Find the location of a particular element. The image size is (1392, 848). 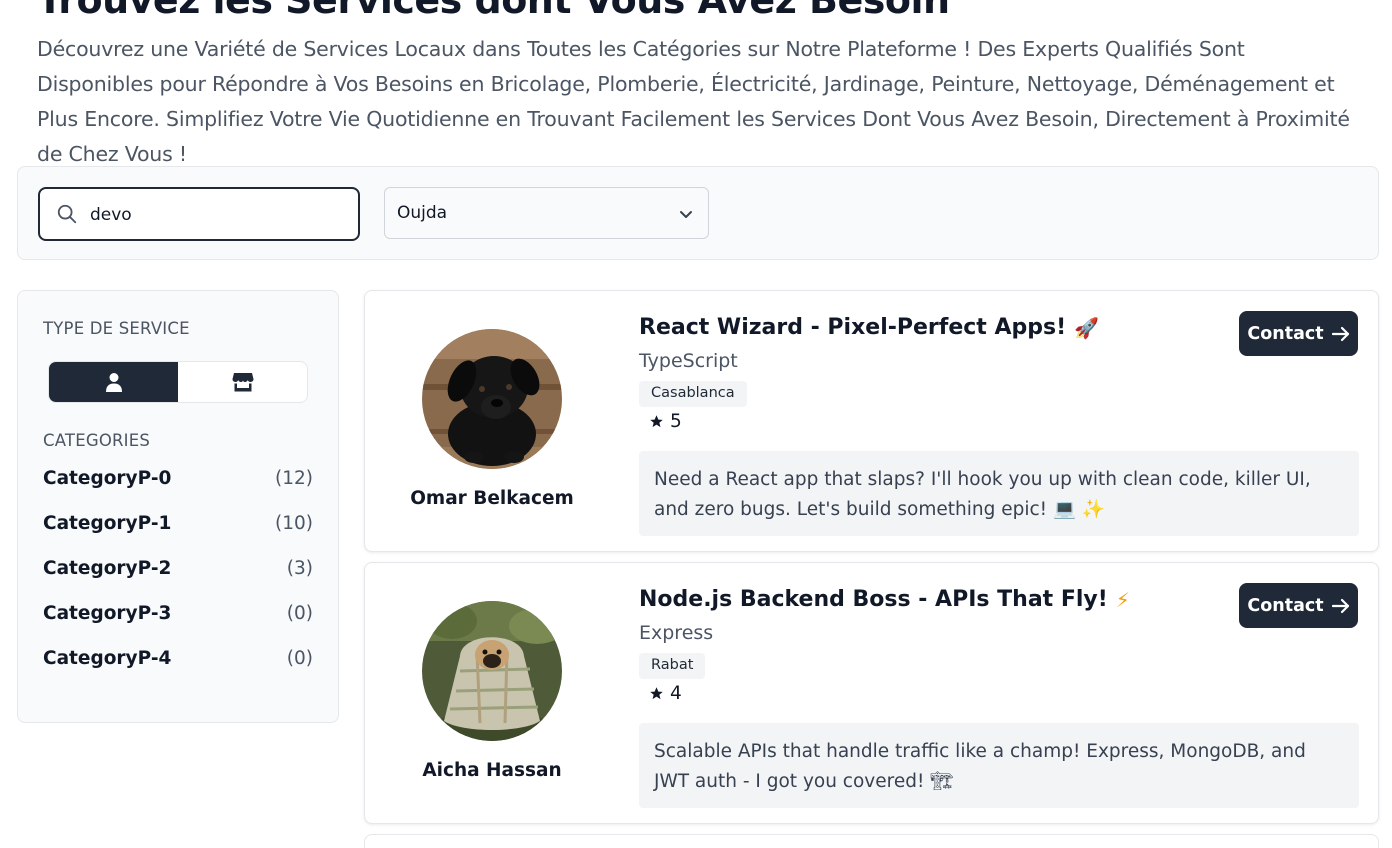

service-type-person-button is located at coordinates (113, 382).